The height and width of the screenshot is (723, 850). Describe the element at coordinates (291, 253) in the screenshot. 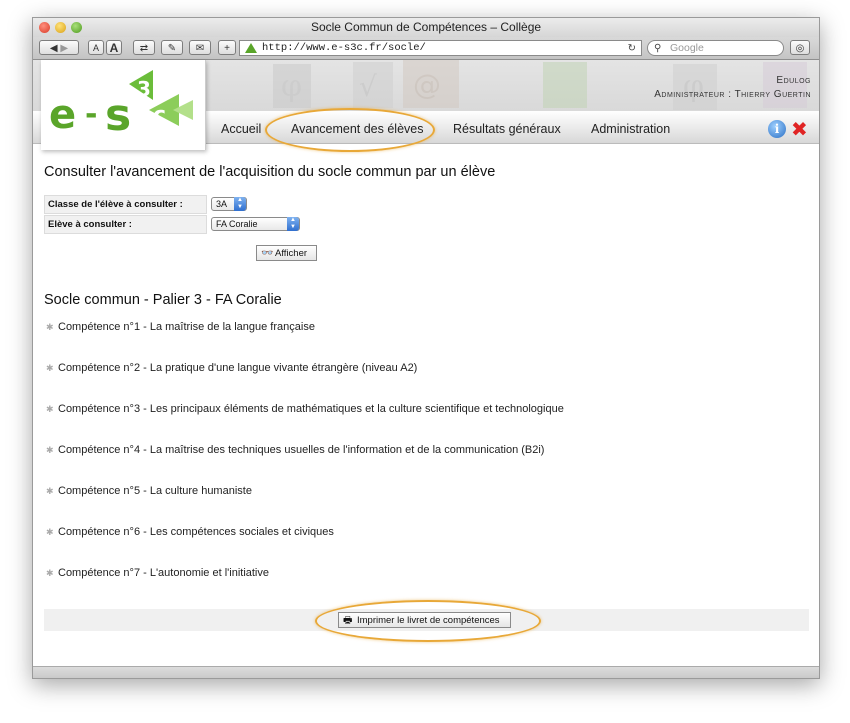

I see `afficher-label: Afficher` at that location.